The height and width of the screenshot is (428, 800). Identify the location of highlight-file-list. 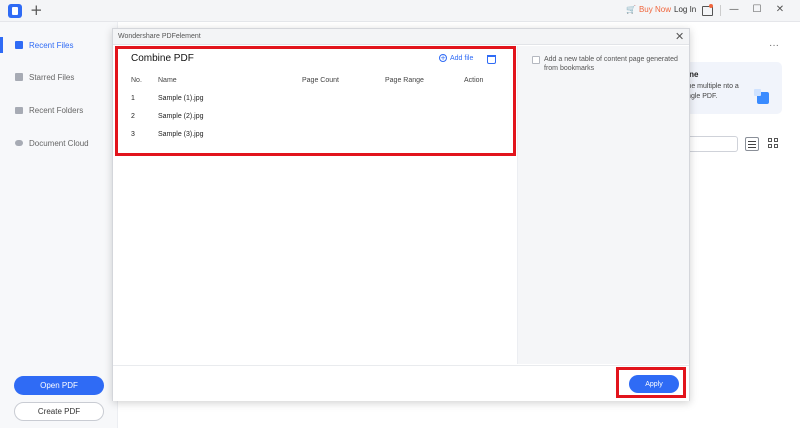
(315, 101).